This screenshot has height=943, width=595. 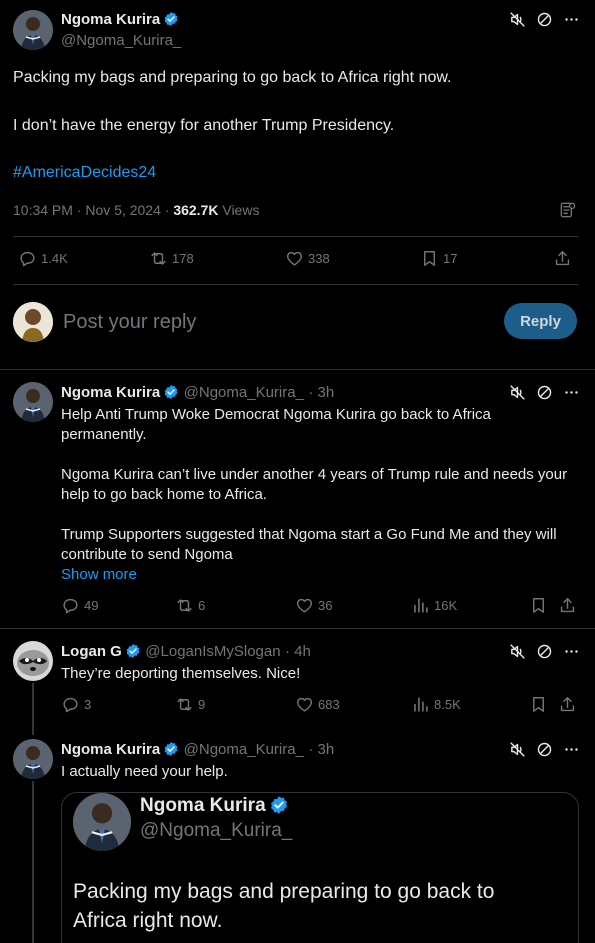 I want to click on views-button: 16K, so click(x=434, y=605).